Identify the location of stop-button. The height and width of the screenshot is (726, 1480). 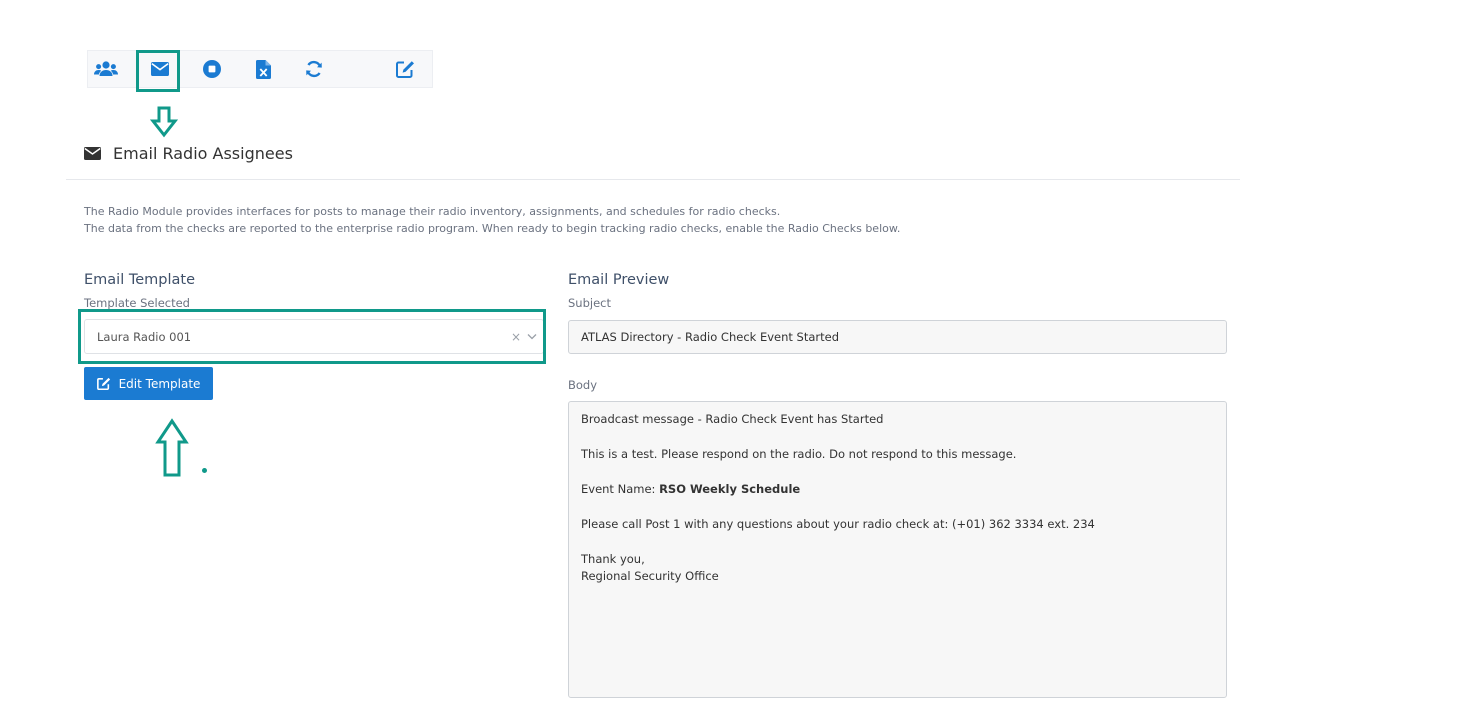
(212, 69).